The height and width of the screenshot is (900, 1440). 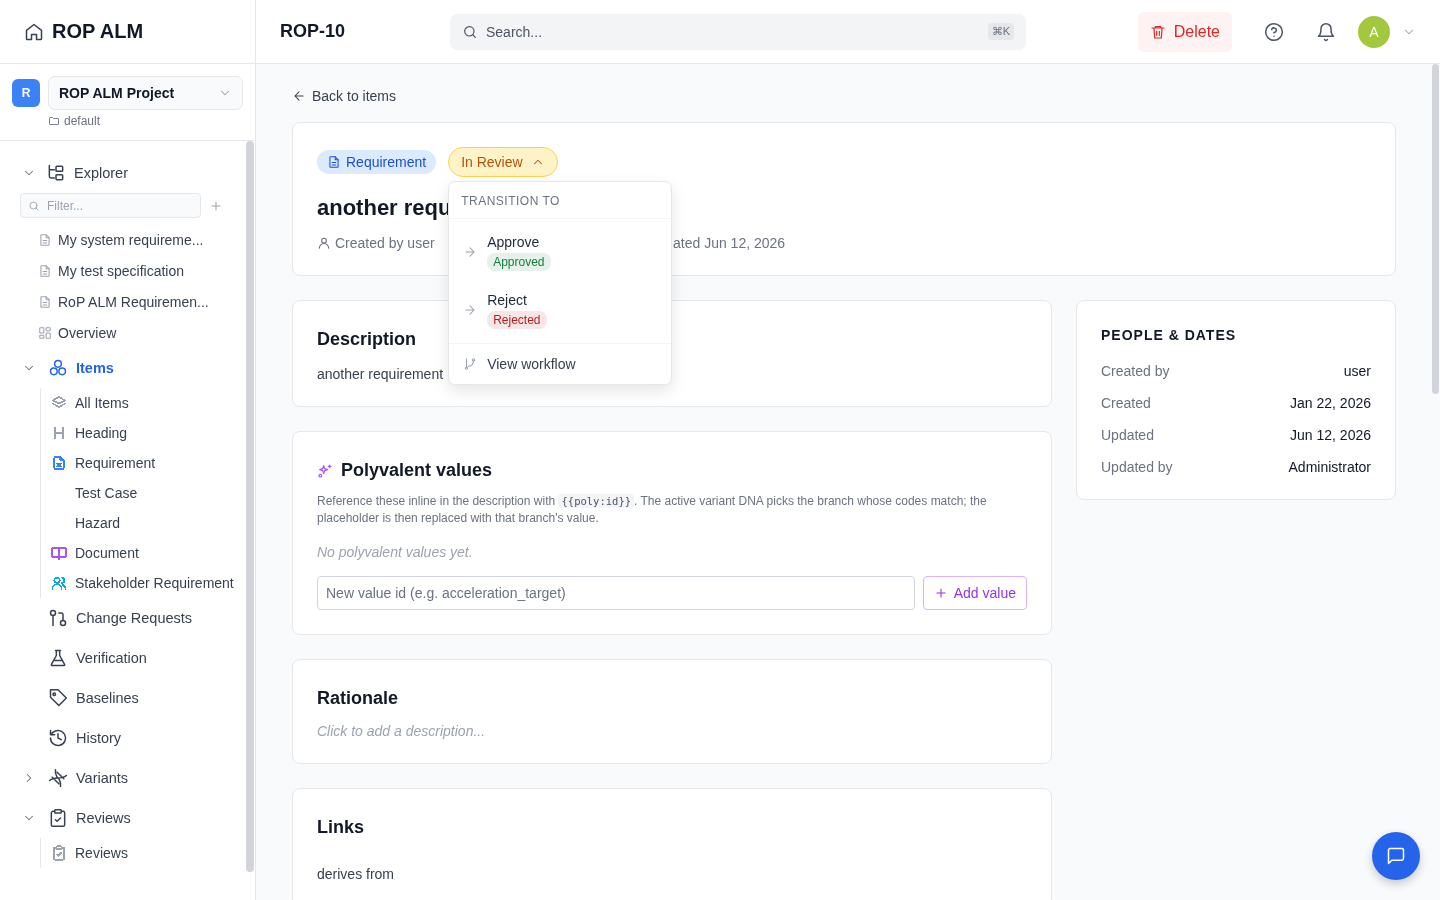 What do you see at coordinates (507, 299) in the screenshot?
I see `option-label: Reject` at bounding box center [507, 299].